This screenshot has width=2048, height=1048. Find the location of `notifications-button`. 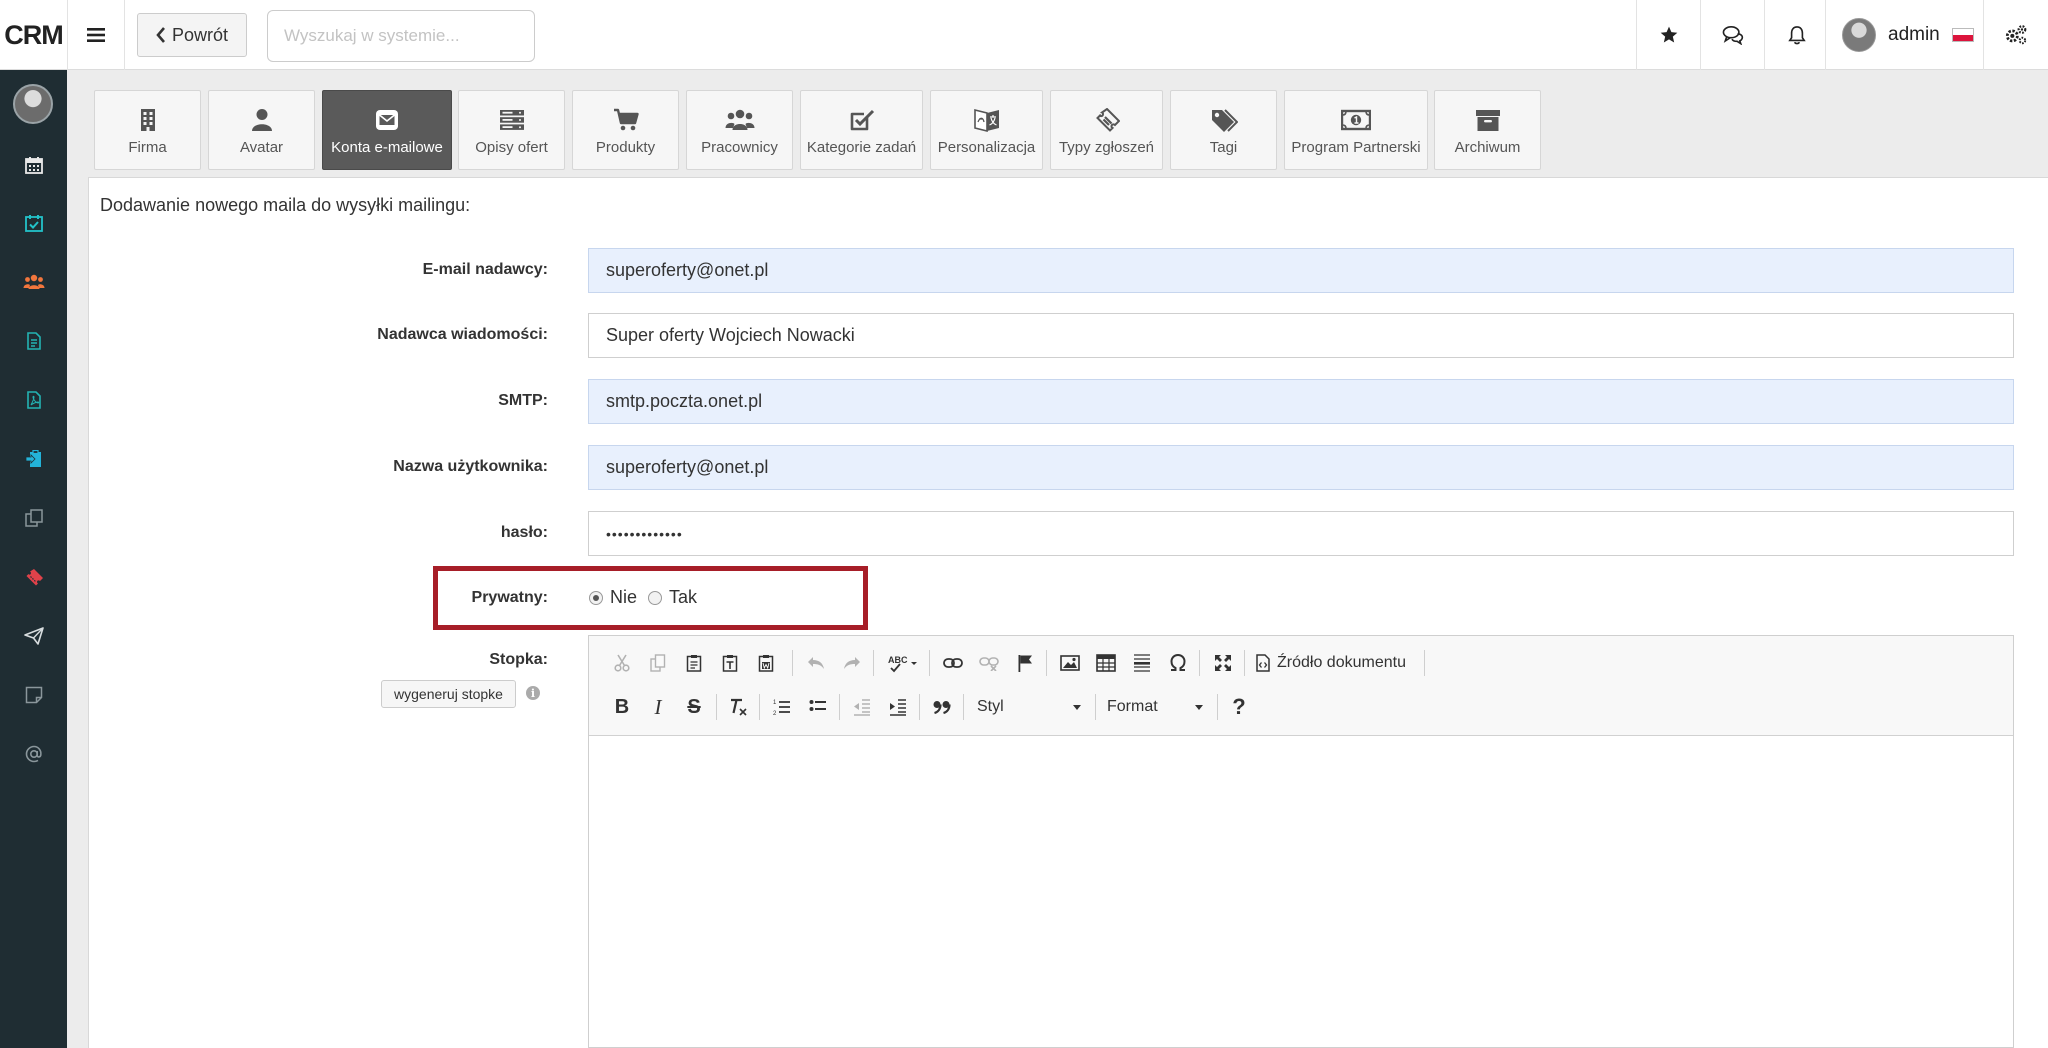

notifications-button is located at coordinates (1796, 35).